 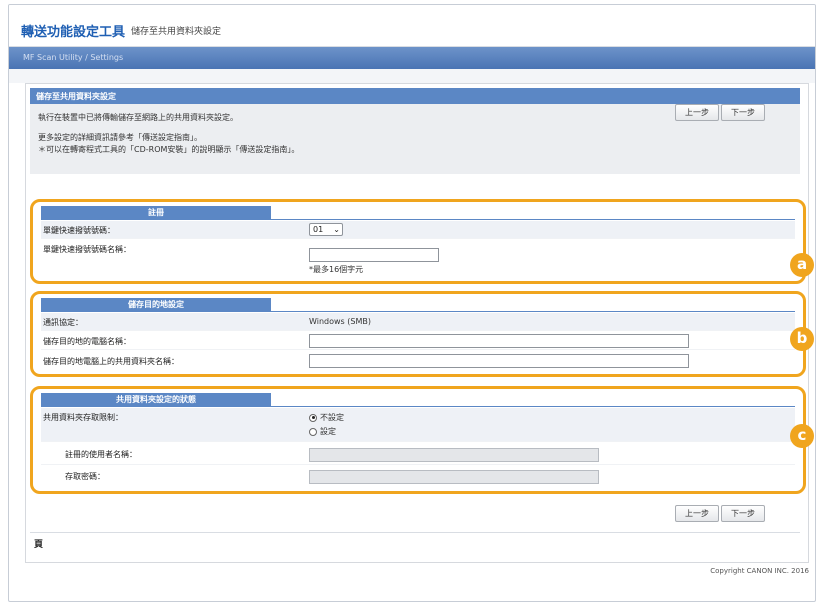 I want to click on protocol-value: Windows (SMB), so click(x=340, y=321).